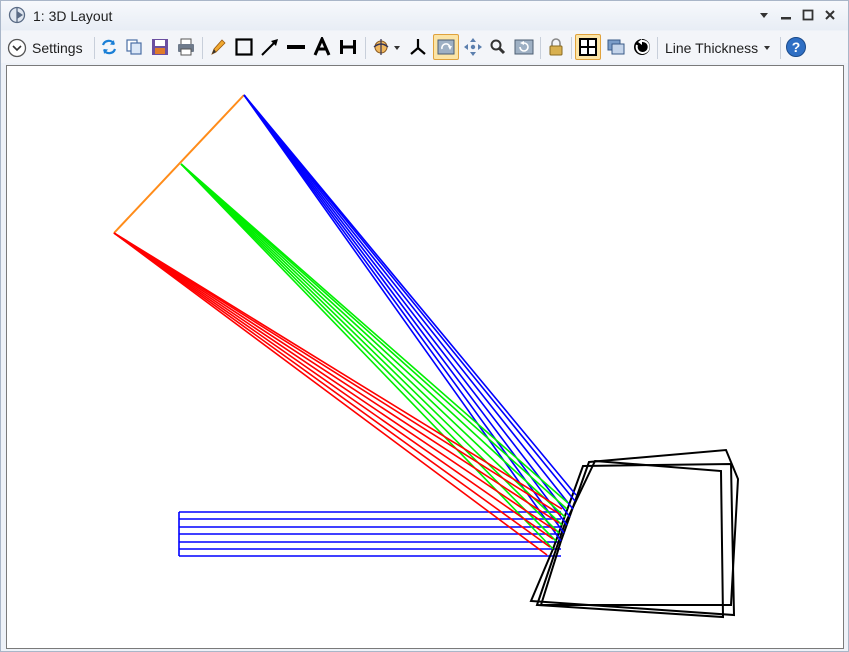 The width and height of the screenshot is (849, 652). I want to click on pan-icon, so click(473, 47).